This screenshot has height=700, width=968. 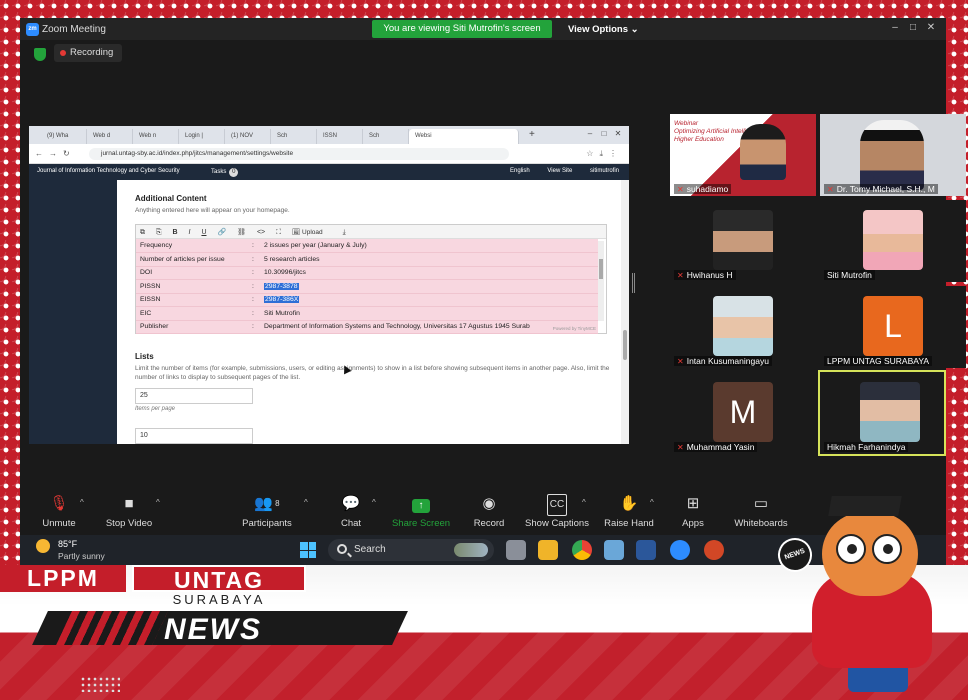 I want to click on browser-tab: (1) NOV, so click(x=248, y=136).